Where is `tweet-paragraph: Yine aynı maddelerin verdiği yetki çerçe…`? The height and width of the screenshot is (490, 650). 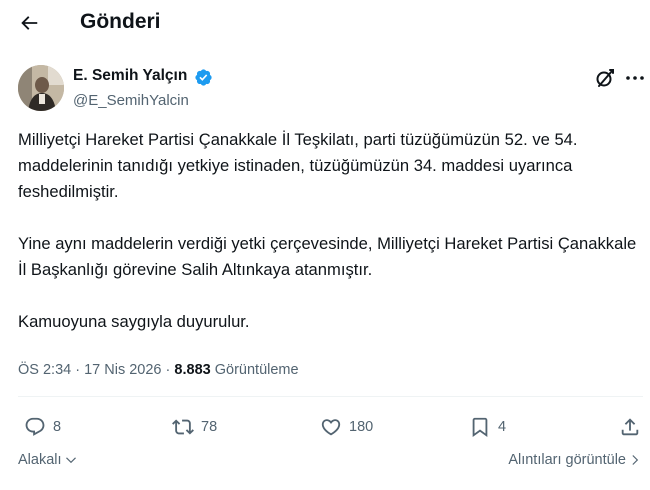 tweet-paragraph: Yine aynı maddelerin verdiği yetki çerçe… is located at coordinates (327, 256).